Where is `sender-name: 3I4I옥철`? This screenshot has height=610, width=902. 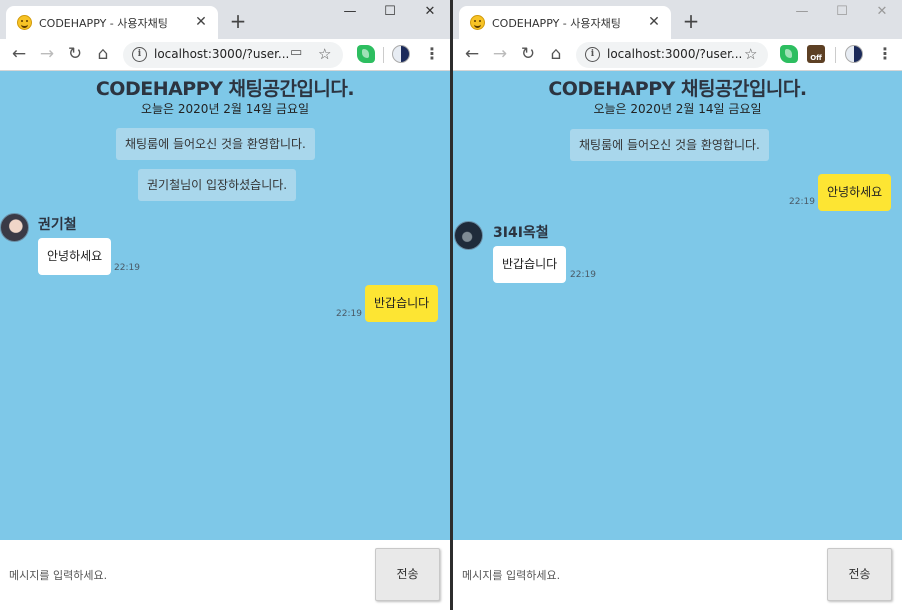
sender-name: 3I4I옥철 is located at coordinates (521, 233).